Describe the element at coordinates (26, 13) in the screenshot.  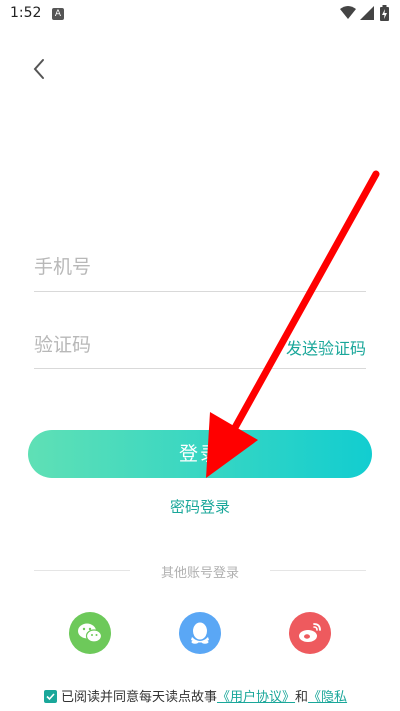
I see `status-time: 1:52` at that location.